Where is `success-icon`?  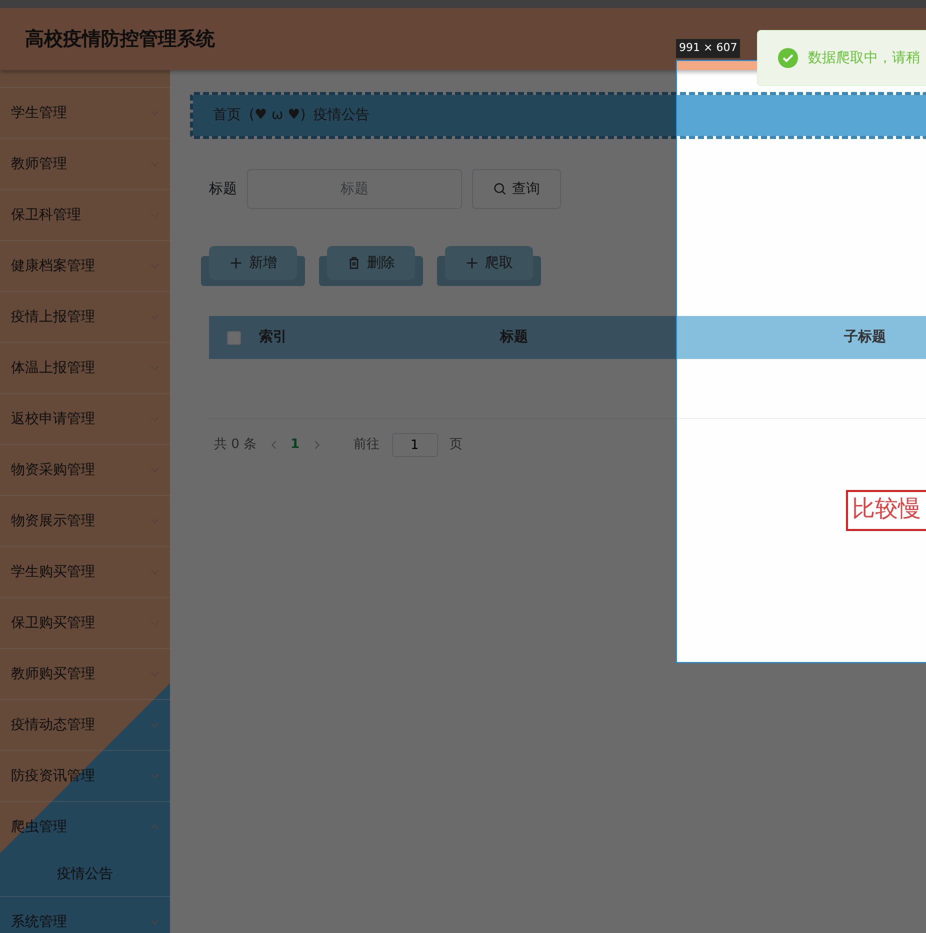
success-icon is located at coordinates (788, 58).